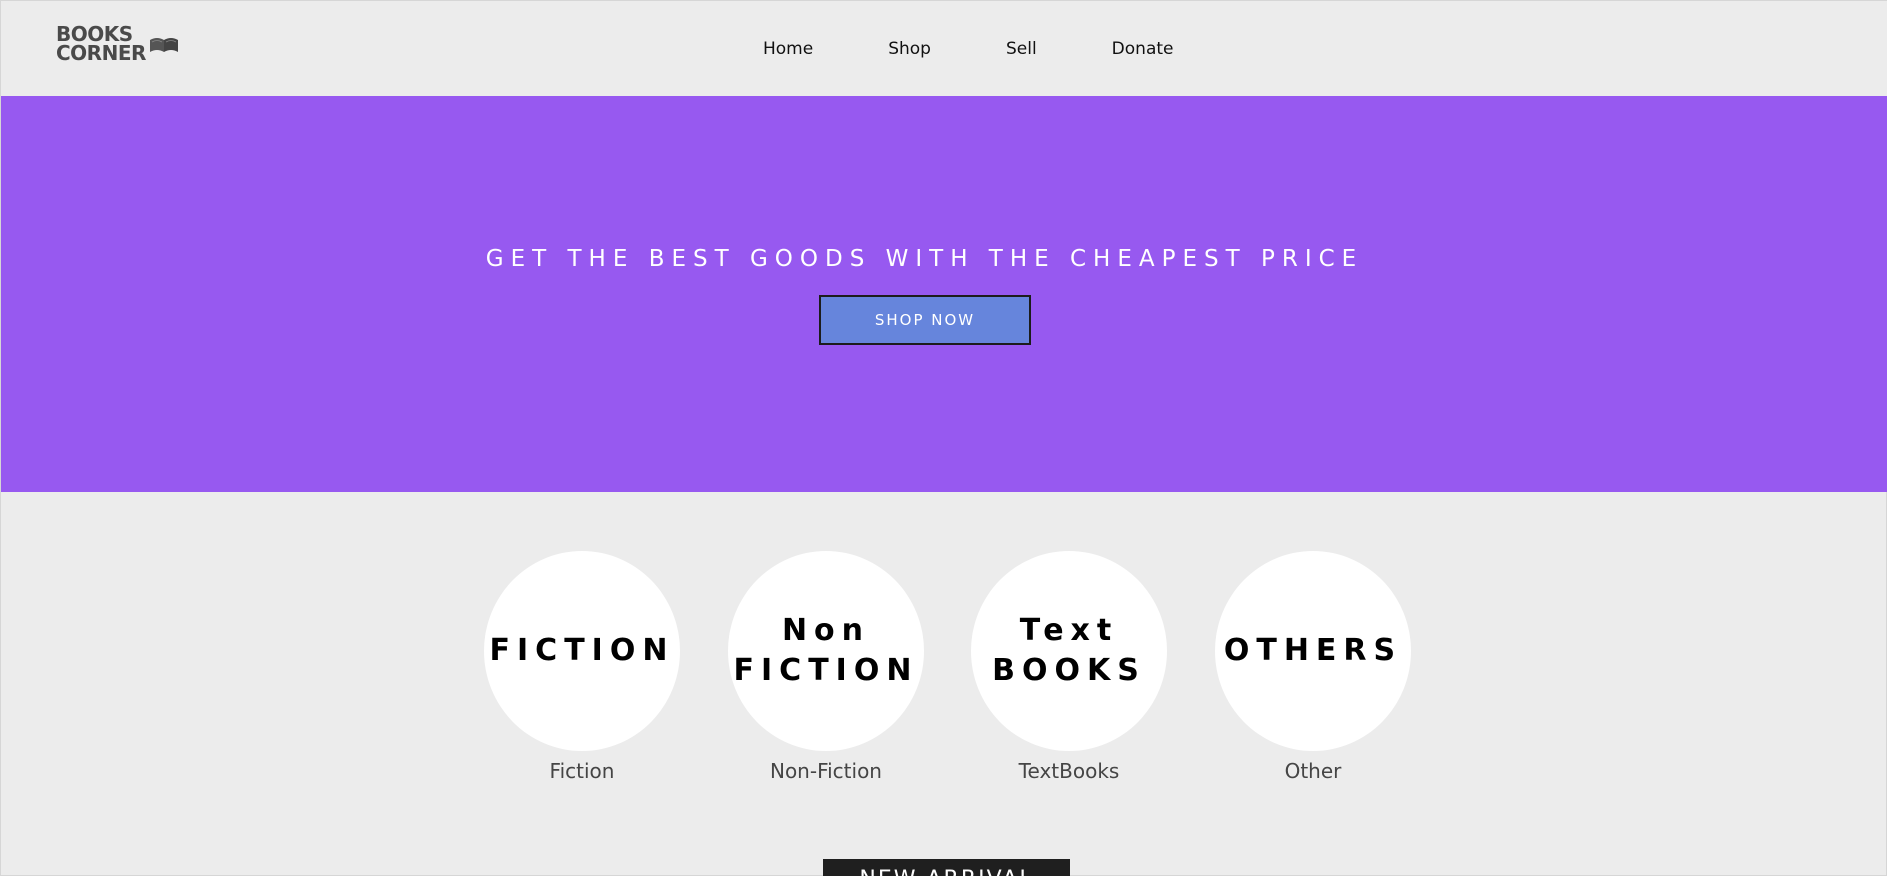 The image size is (1887, 876). I want to click on new-arrival-button: NEW ARRIVAL, so click(946, 867).